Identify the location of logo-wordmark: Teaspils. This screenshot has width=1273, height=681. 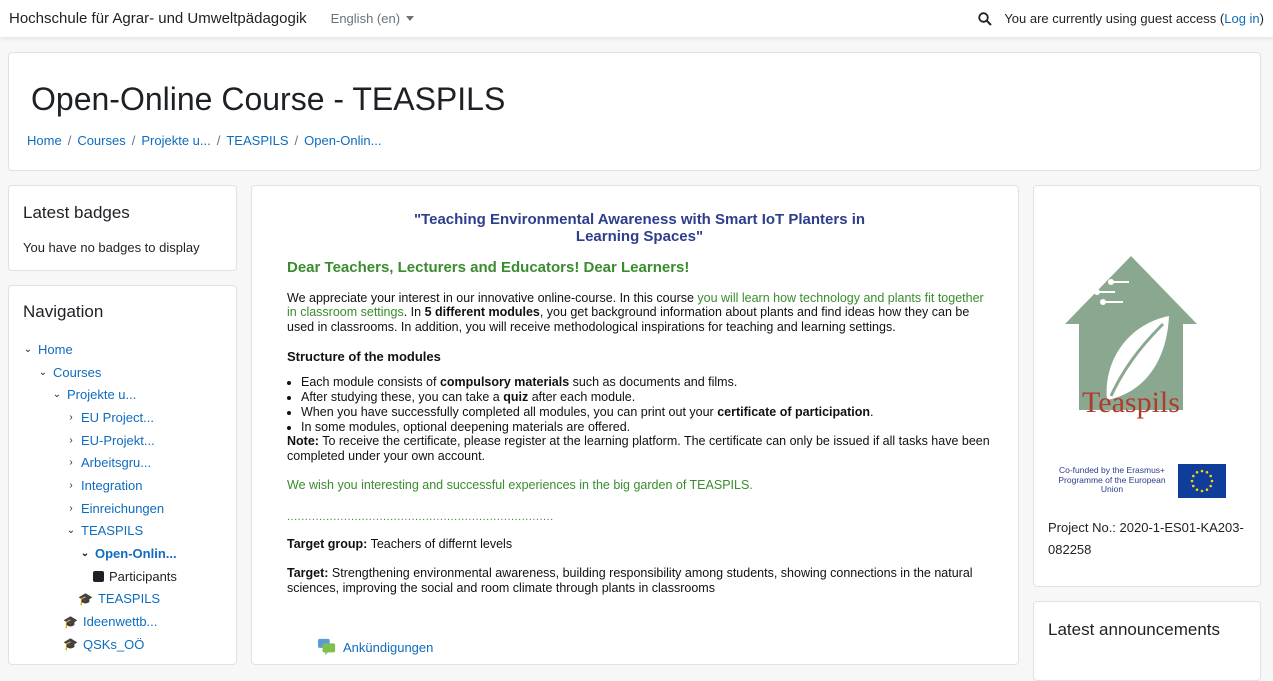
(1131, 402).